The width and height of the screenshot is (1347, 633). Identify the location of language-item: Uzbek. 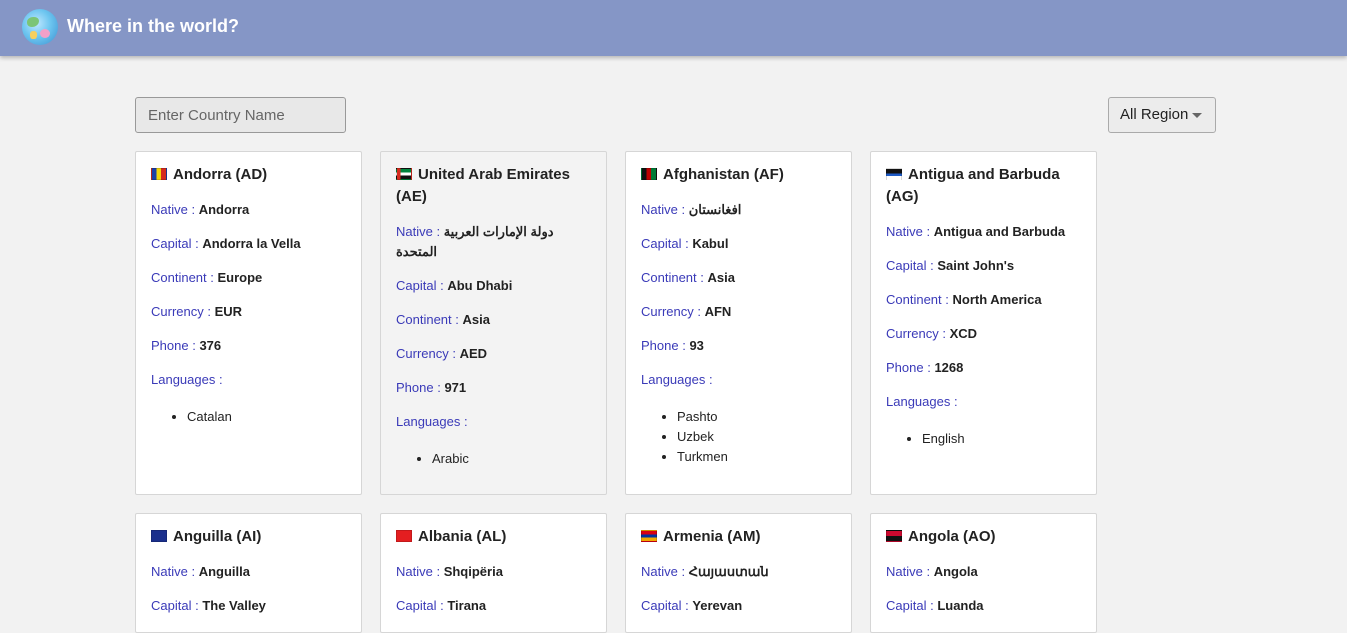
(756, 437).